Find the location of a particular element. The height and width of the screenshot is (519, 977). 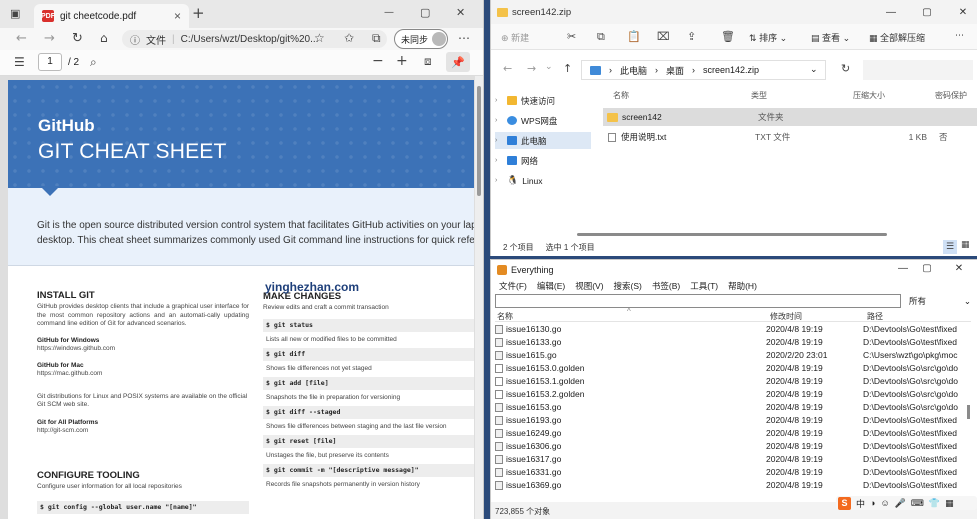

find-icon: ⌕ is located at coordinates (93, 62).